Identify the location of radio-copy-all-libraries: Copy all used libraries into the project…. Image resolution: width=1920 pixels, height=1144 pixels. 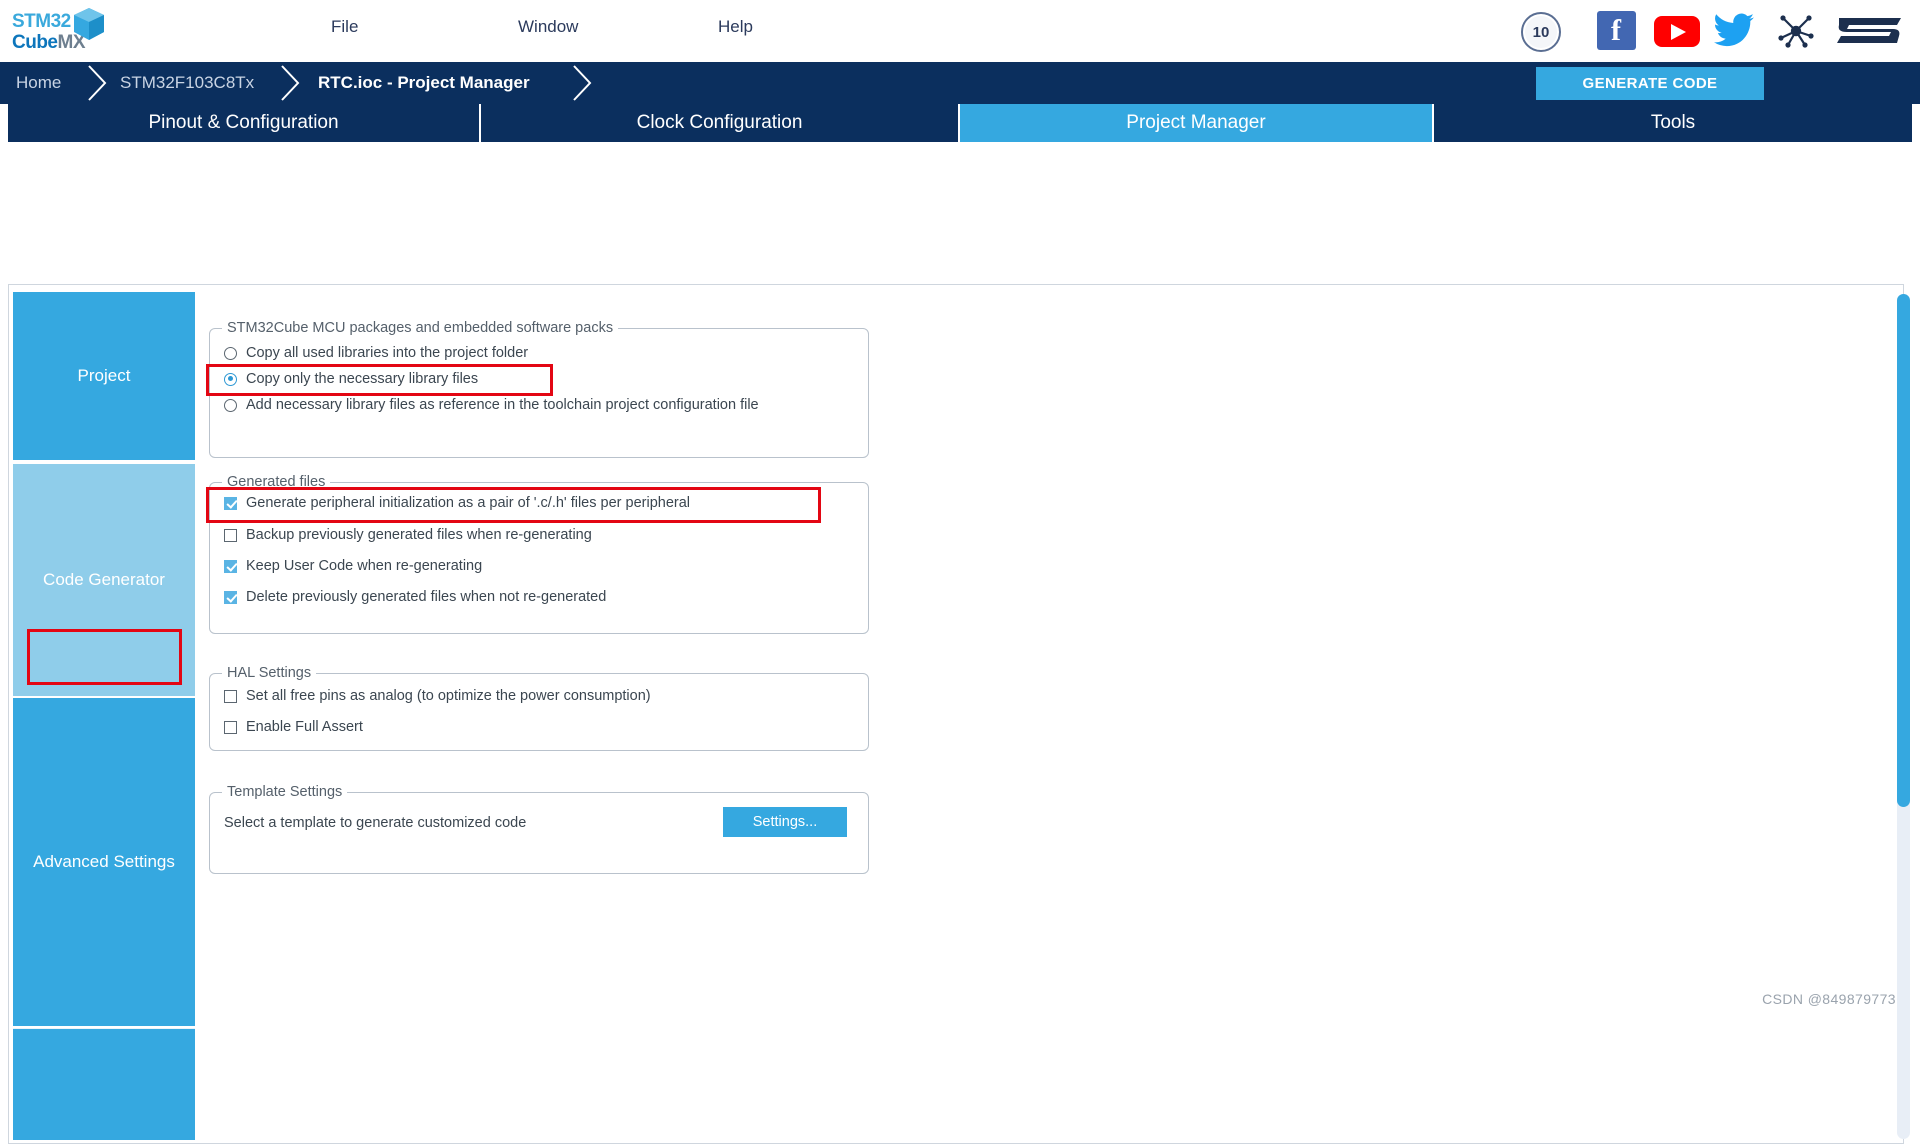
(376, 353).